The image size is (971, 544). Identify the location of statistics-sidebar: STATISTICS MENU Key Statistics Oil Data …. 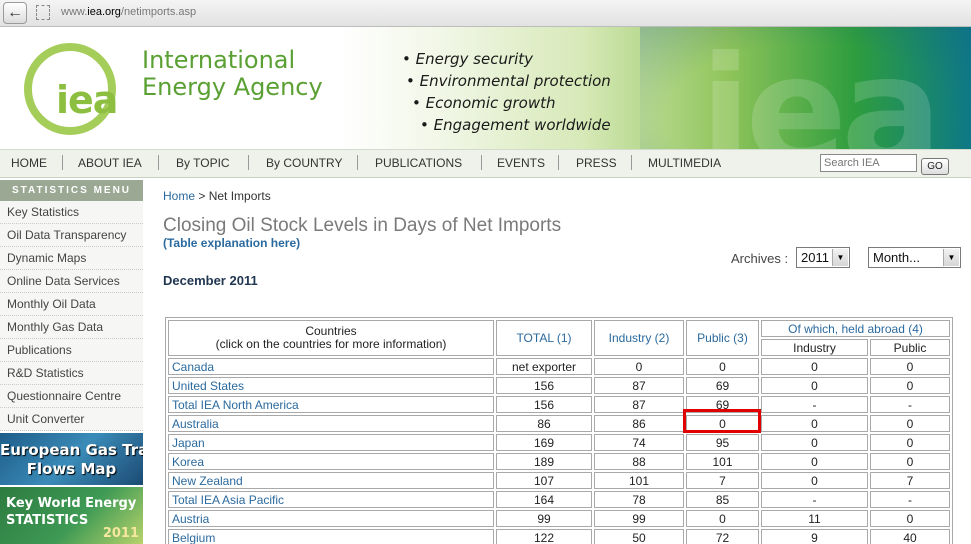
(71, 362).